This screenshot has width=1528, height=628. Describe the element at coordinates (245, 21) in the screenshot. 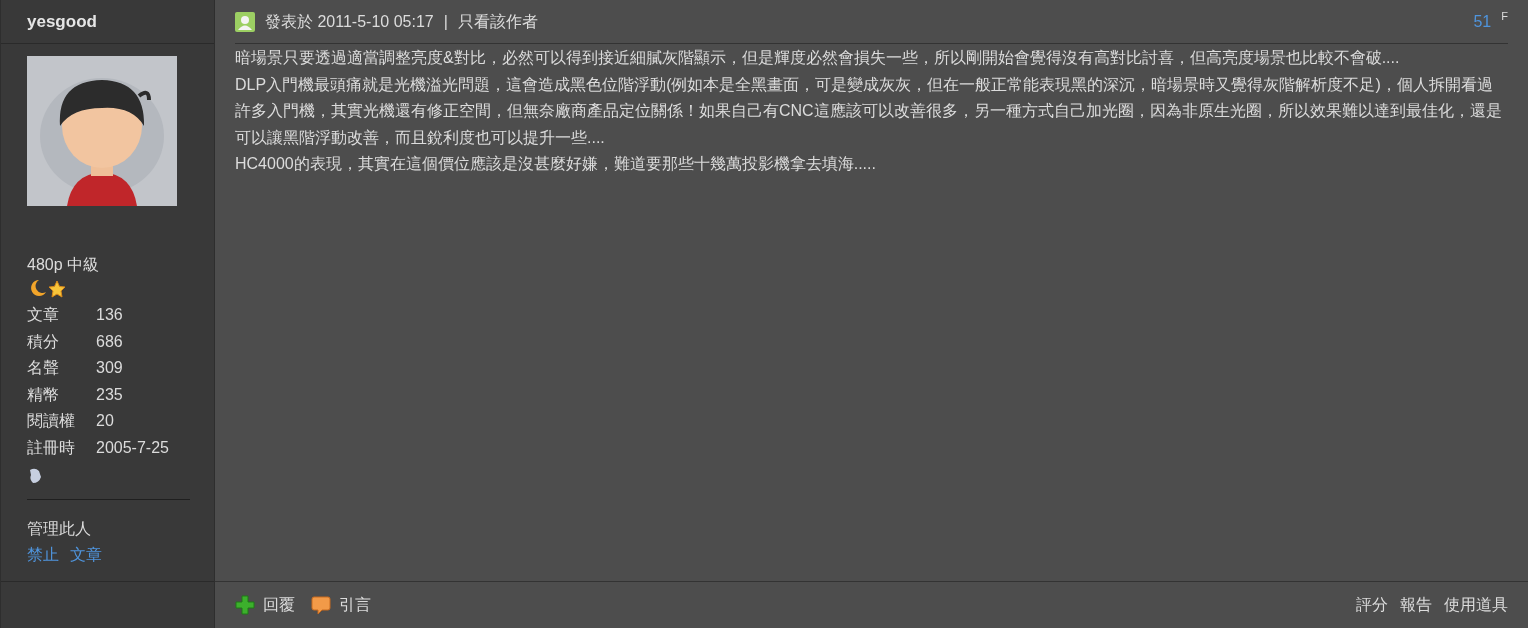

I see `user-icon` at that location.